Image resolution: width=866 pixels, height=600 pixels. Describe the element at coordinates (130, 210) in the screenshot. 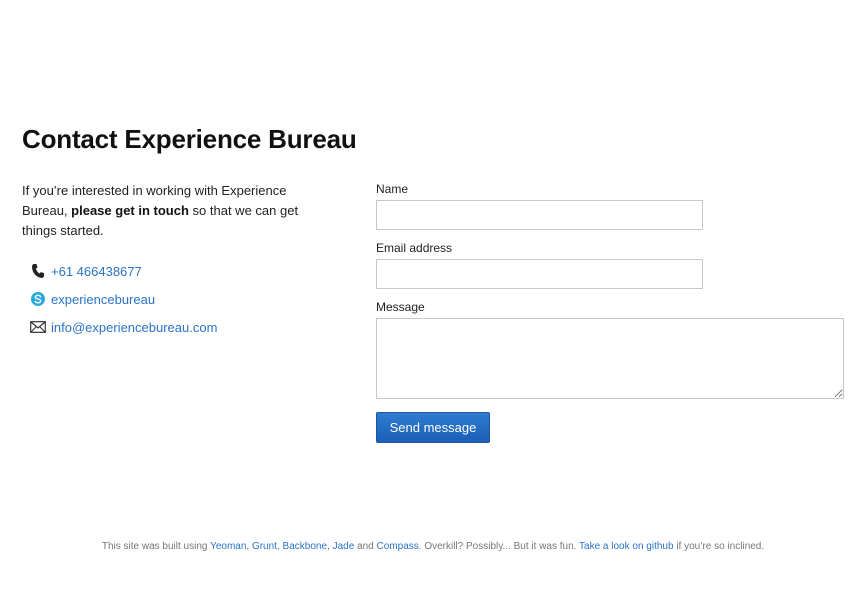

I see `intro-bold-link: please get in touch` at that location.